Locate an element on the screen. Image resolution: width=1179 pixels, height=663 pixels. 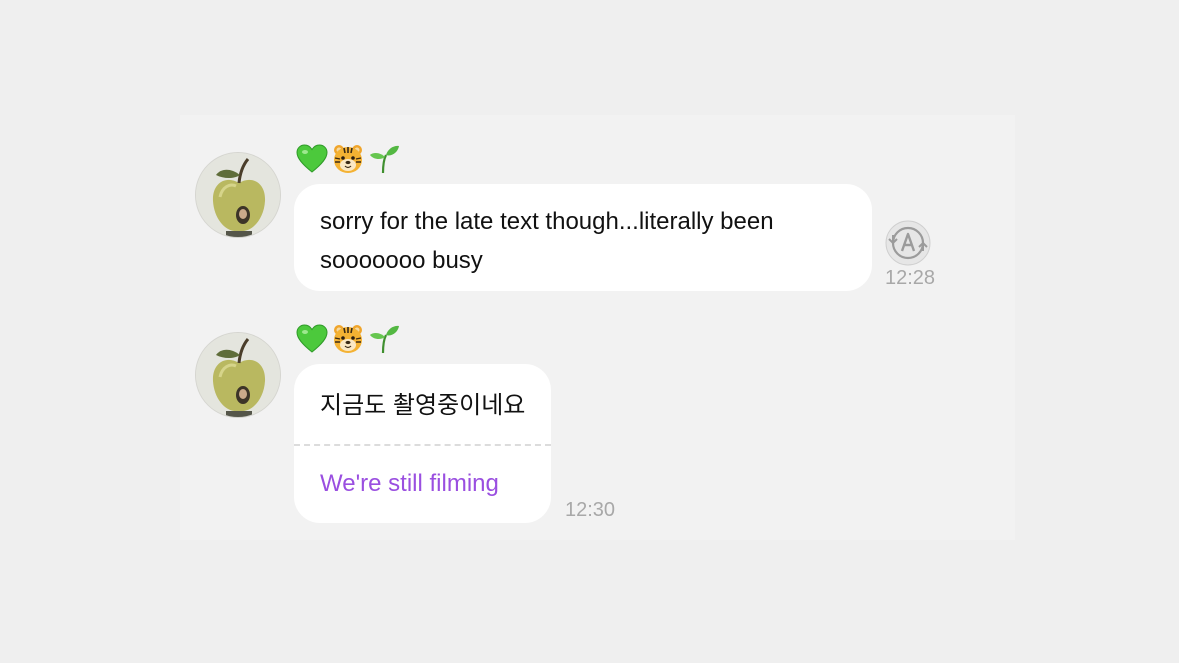
message-timestamp: 12:30 is located at coordinates (590, 510).